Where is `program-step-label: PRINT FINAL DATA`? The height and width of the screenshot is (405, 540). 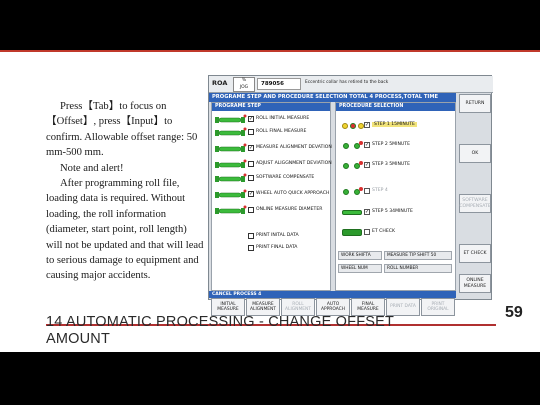
program-step-label: PRINT FINAL DATA is located at coordinates (277, 247).